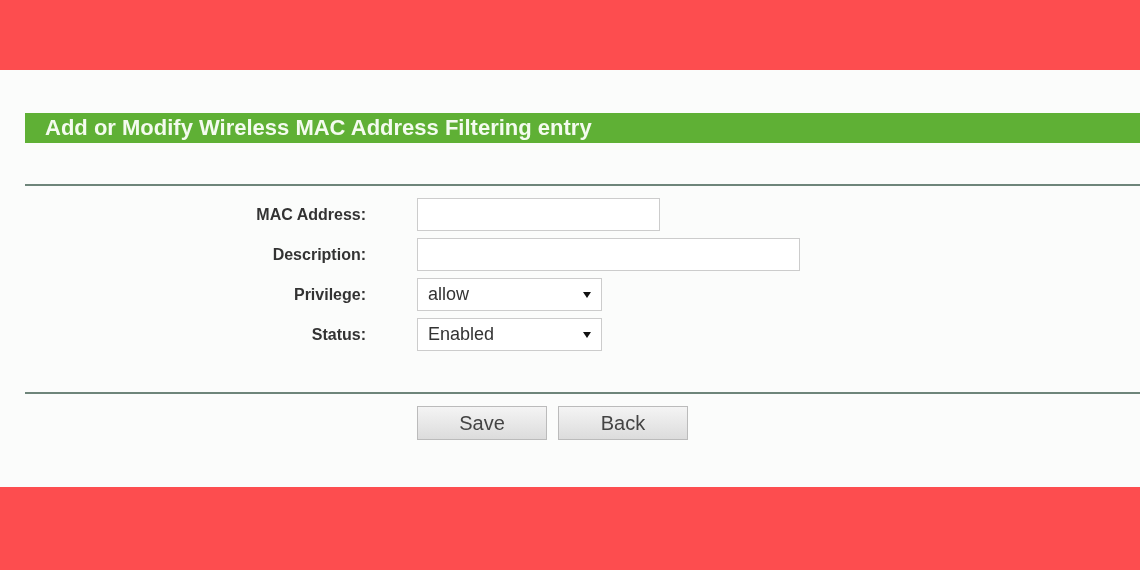 Image resolution: width=1140 pixels, height=570 pixels. I want to click on field-label: Description:, so click(318, 254).